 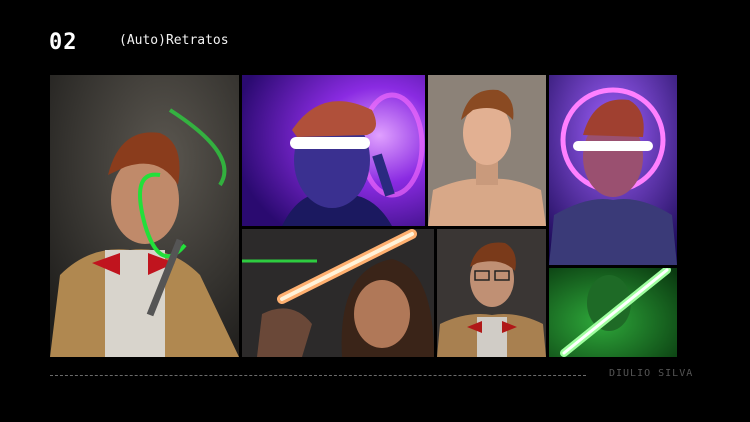 What do you see at coordinates (63, 42) in the screenshot?
I see `section-number: 02` at bounding box center [63, 42].